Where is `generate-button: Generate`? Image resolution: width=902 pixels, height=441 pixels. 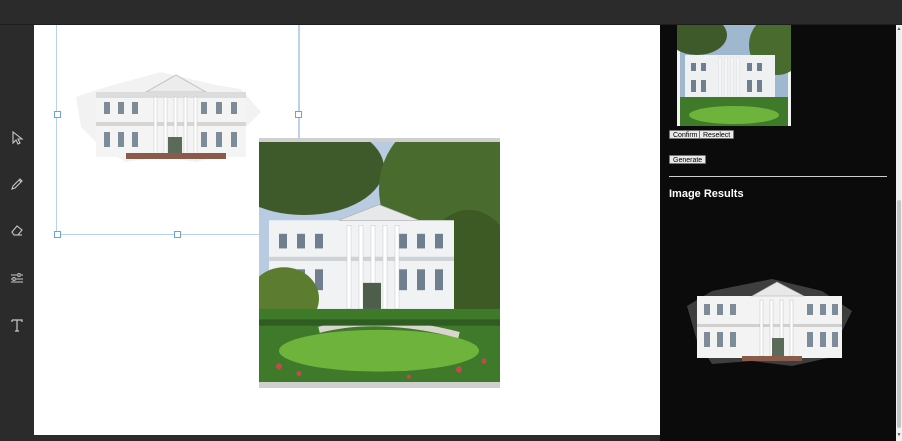
generate-button: Generate is located at coordinates (688, 159).